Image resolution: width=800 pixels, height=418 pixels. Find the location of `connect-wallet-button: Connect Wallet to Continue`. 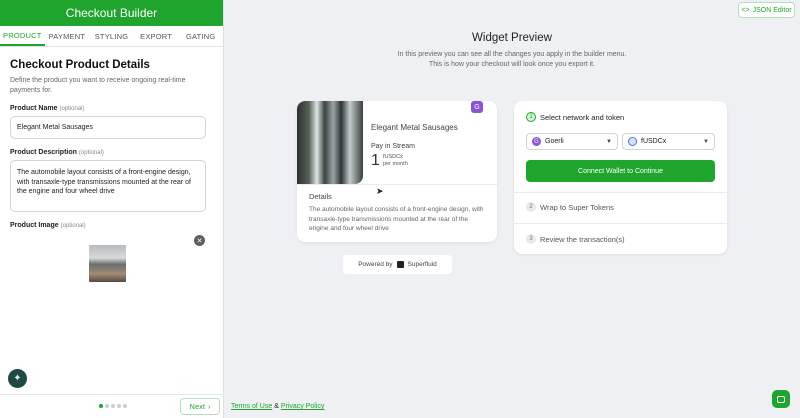

connect-wallet-button: Connect Wallet to Continue is located at coordinates (620, 171).